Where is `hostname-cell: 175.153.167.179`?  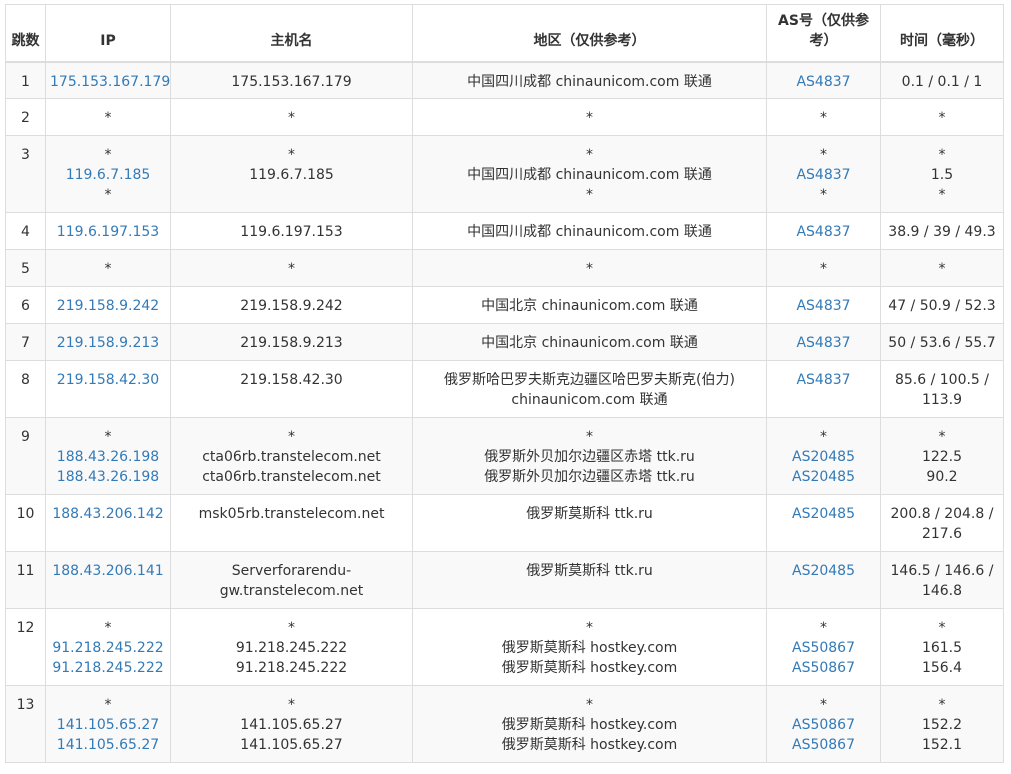 hostname-cell: 175.153.167.179 is located at coordinates (291, 80).